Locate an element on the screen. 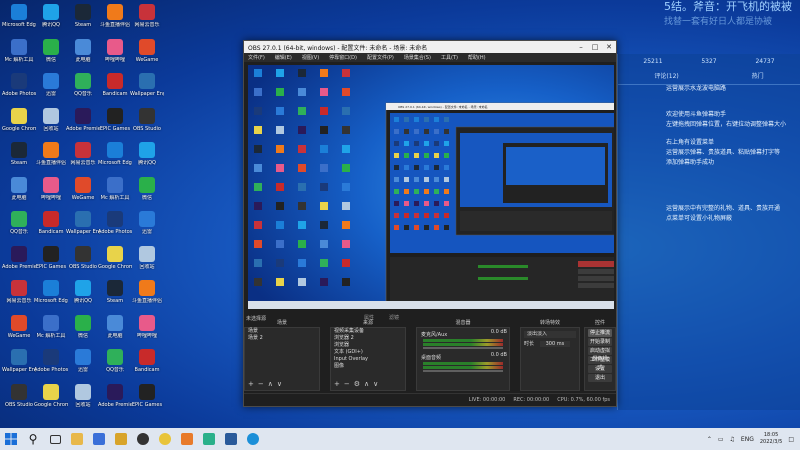  start-button is located at coordinates (11, 439).